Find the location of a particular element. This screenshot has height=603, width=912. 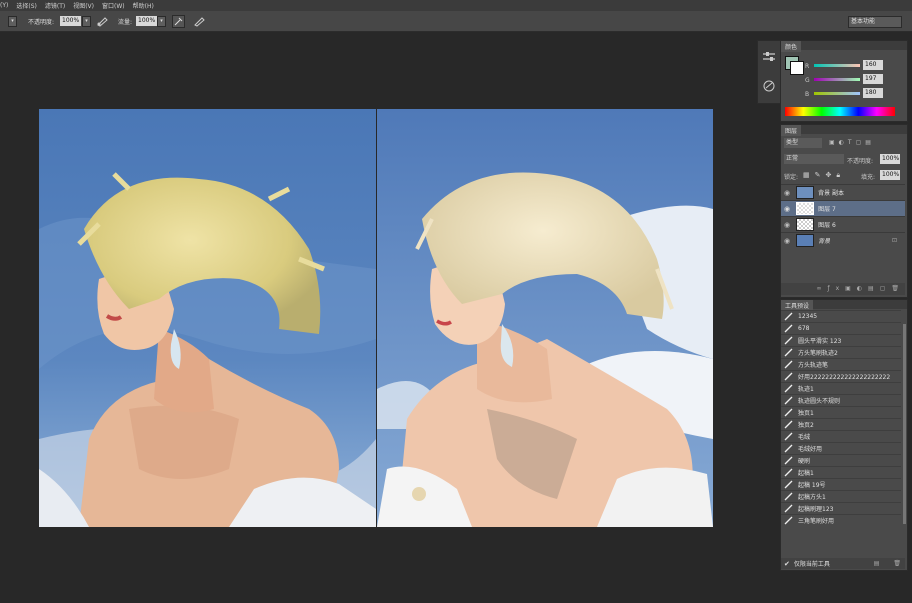

layer-row: ◉ 背景 ⊡ is located at coordinates (843, 240).